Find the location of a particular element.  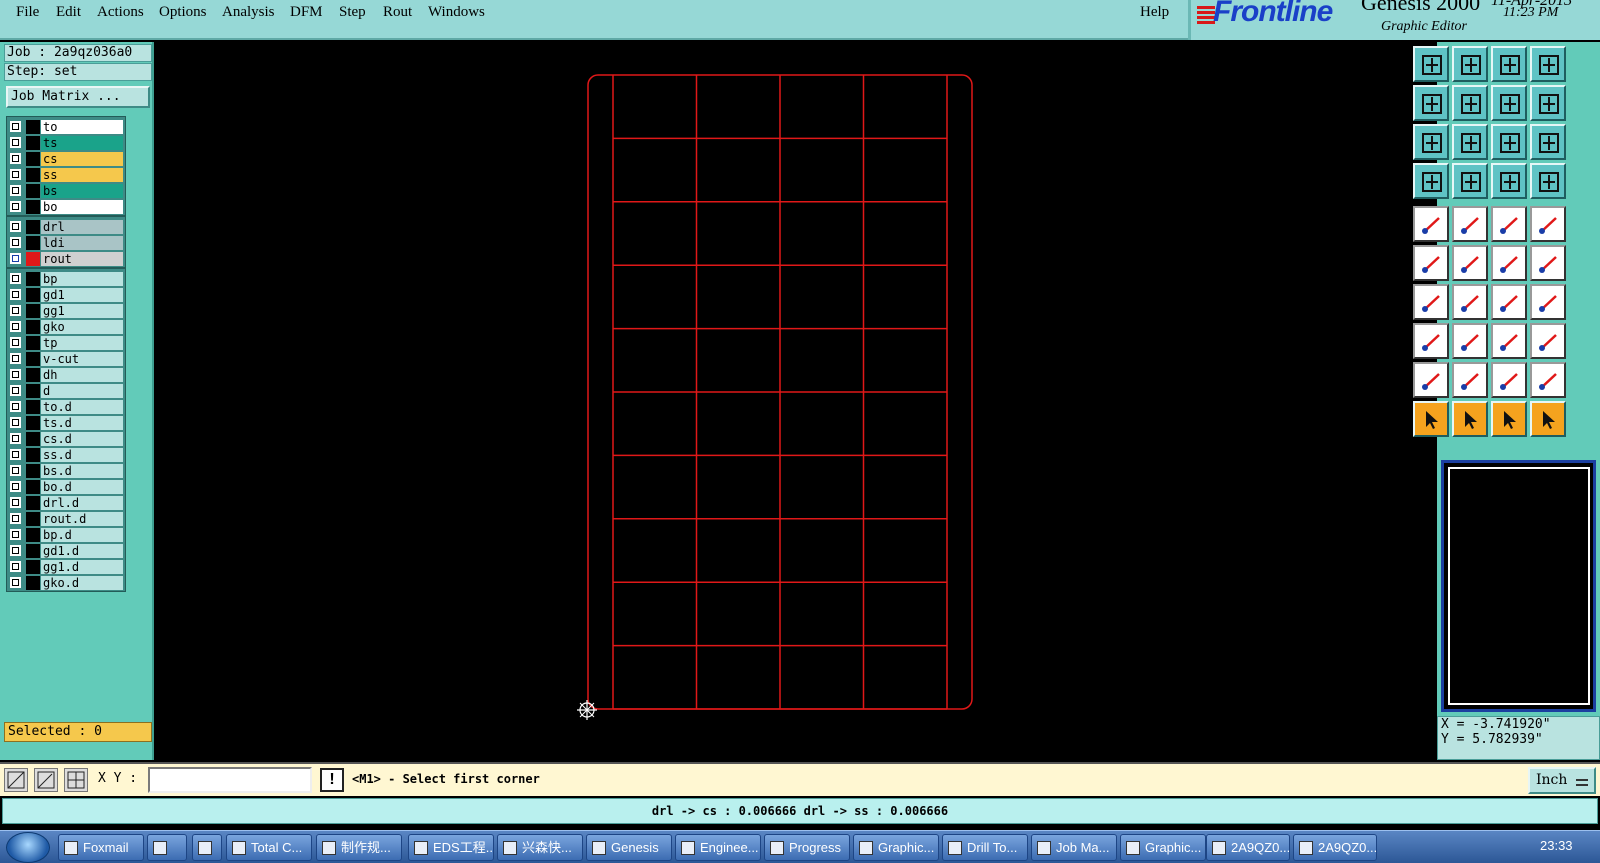

pan-left-button is located at coordinates (1431, 103).